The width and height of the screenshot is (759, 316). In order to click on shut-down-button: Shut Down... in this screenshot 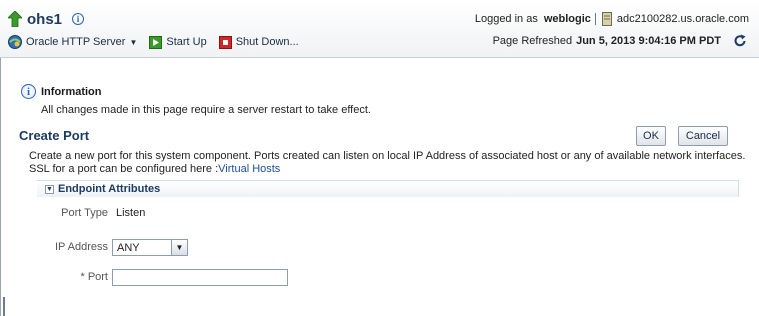, I will do `click(258, 42)`.